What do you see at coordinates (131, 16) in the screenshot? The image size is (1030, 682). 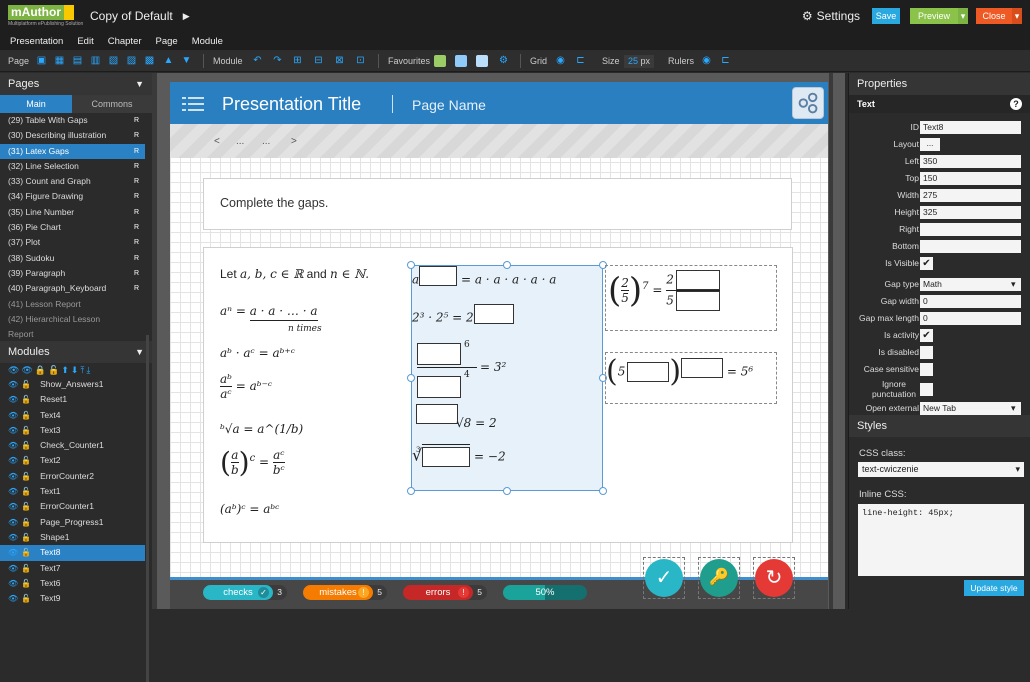 I see `document-title: Copy of Default` at bounding box center [131, 16].